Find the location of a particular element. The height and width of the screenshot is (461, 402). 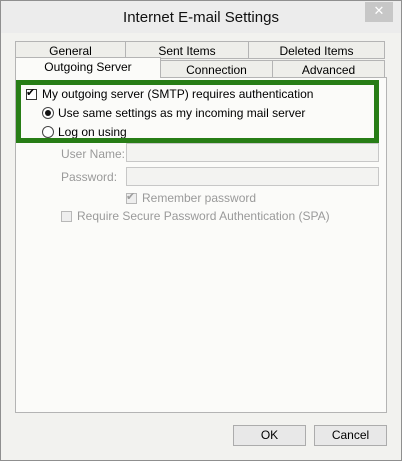

password-input is located at coordinates (252, 176).